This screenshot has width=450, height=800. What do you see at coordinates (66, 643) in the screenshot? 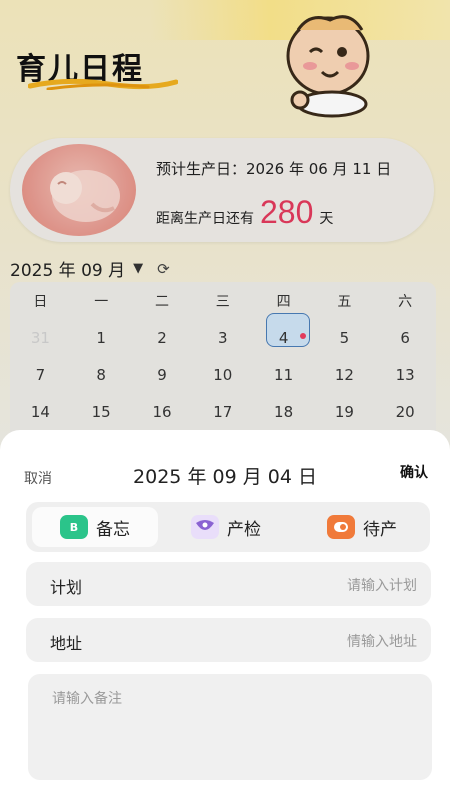
I see `address-label: 地址` at bounding box center [66, 643].